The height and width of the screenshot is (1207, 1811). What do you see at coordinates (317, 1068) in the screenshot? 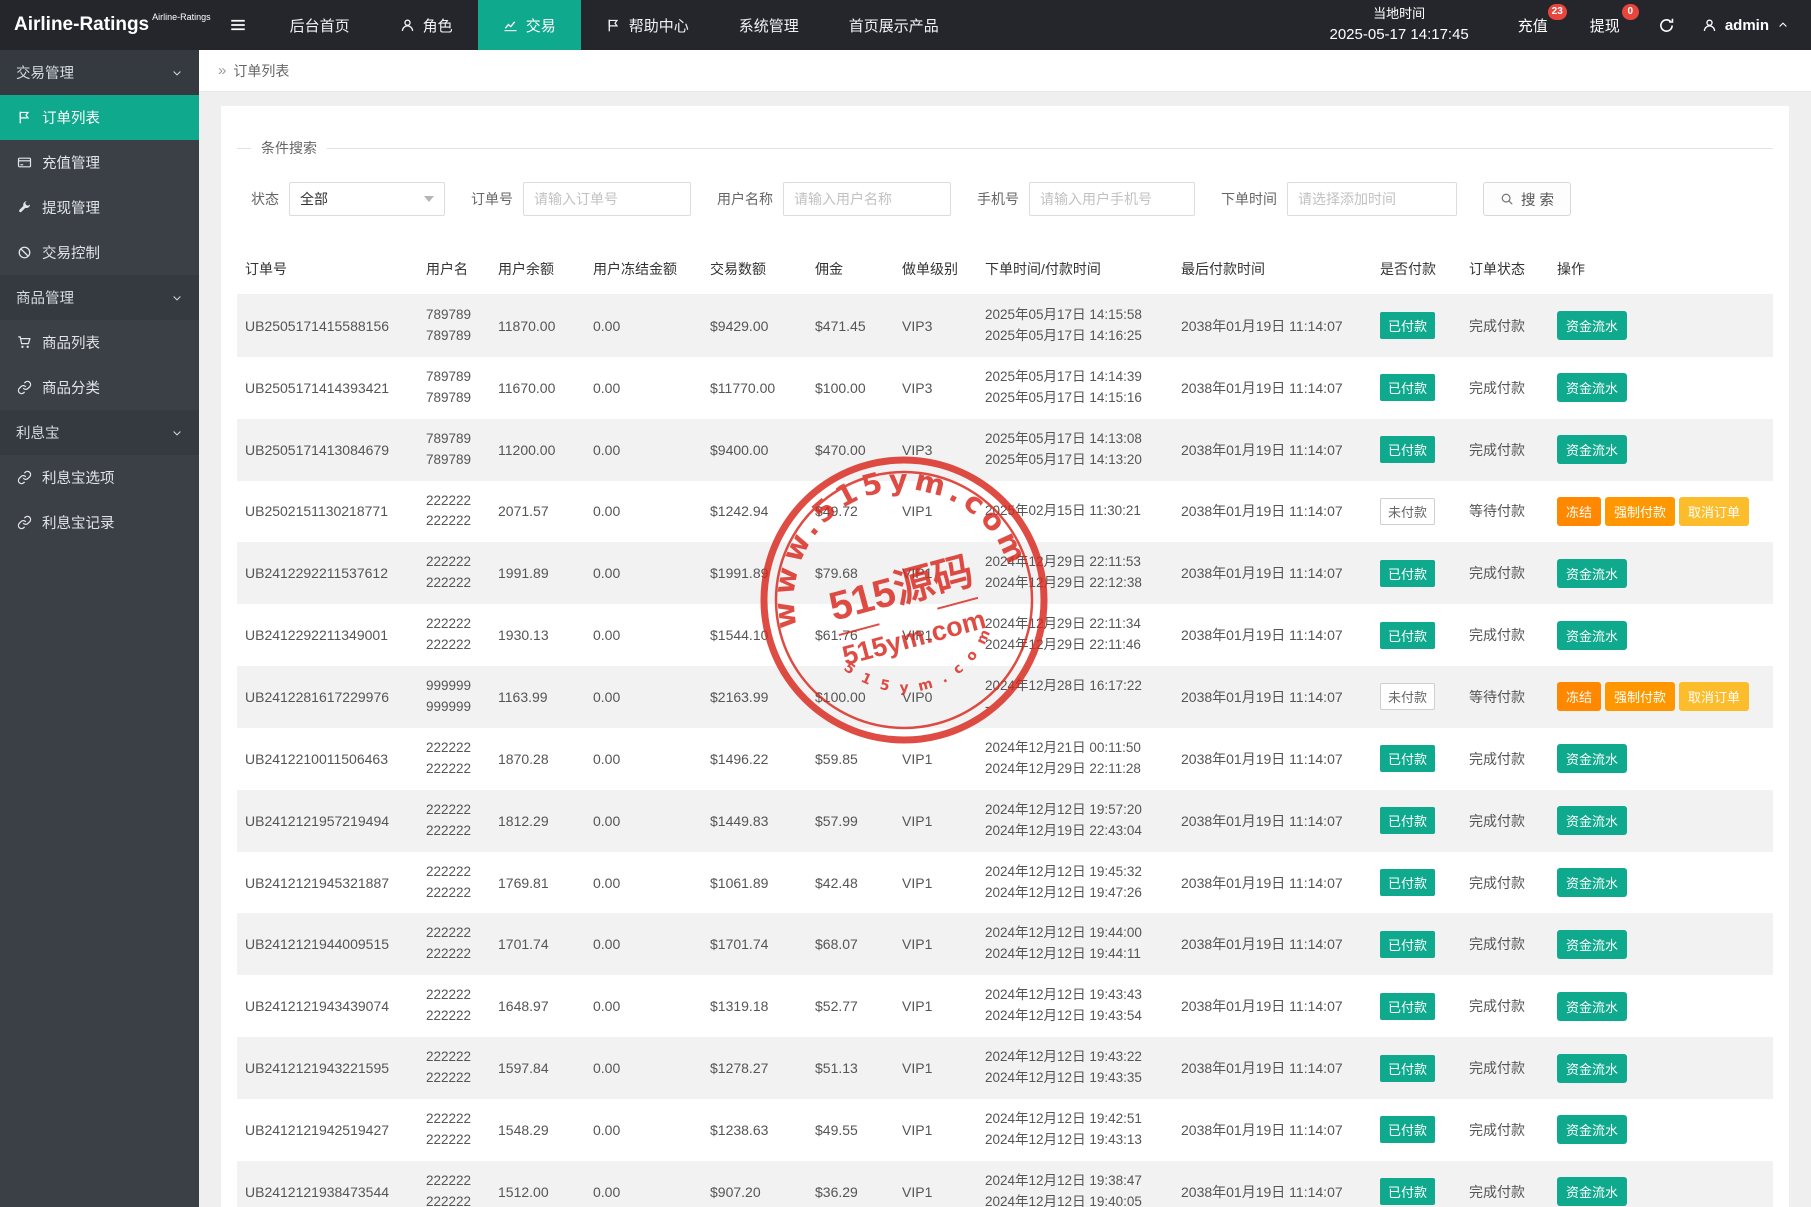
I see `cell-order-no: UB2412121943221595` at bounding box center [317, 1068].